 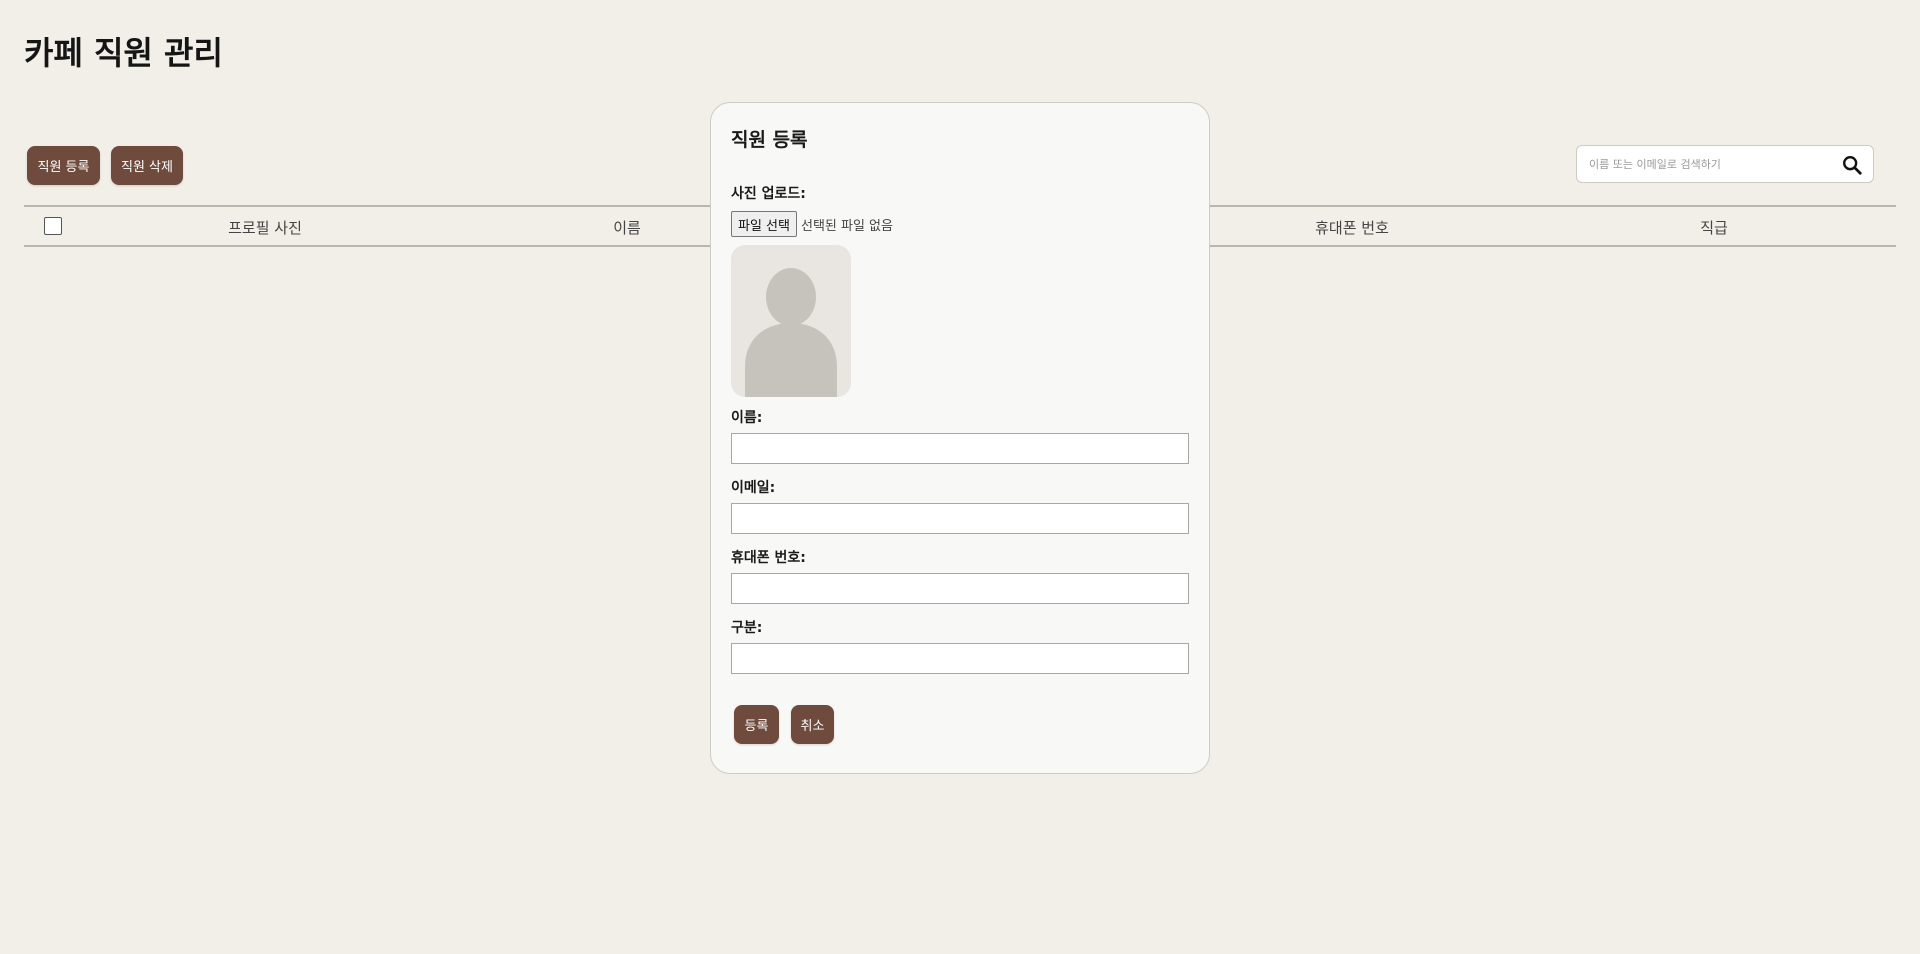 I want to click on email-field, so click(x=960, y=518).